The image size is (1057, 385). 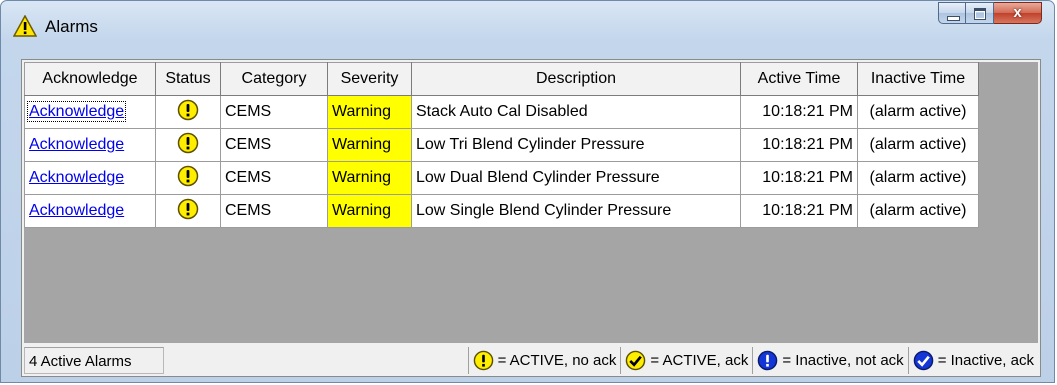 What do you see at coordinates (953, 18) in the screenshot?
I see `minimize-icon` at bounding box center [953, 18].